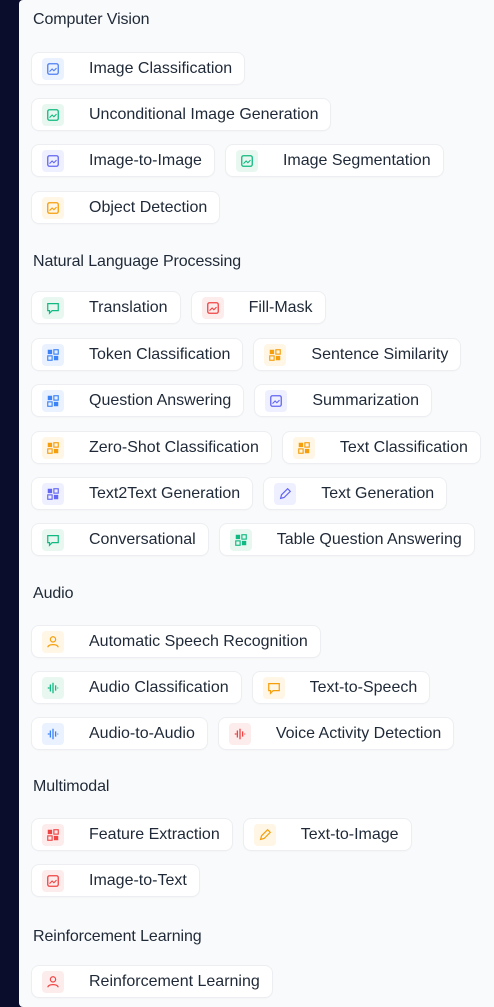 Image resolution: width=494 pixels, height=1007 pixels. Describe the element at coordinates (138, 880) in the screenshot. I see `task-chip-label: Image-to-Text` at that location.